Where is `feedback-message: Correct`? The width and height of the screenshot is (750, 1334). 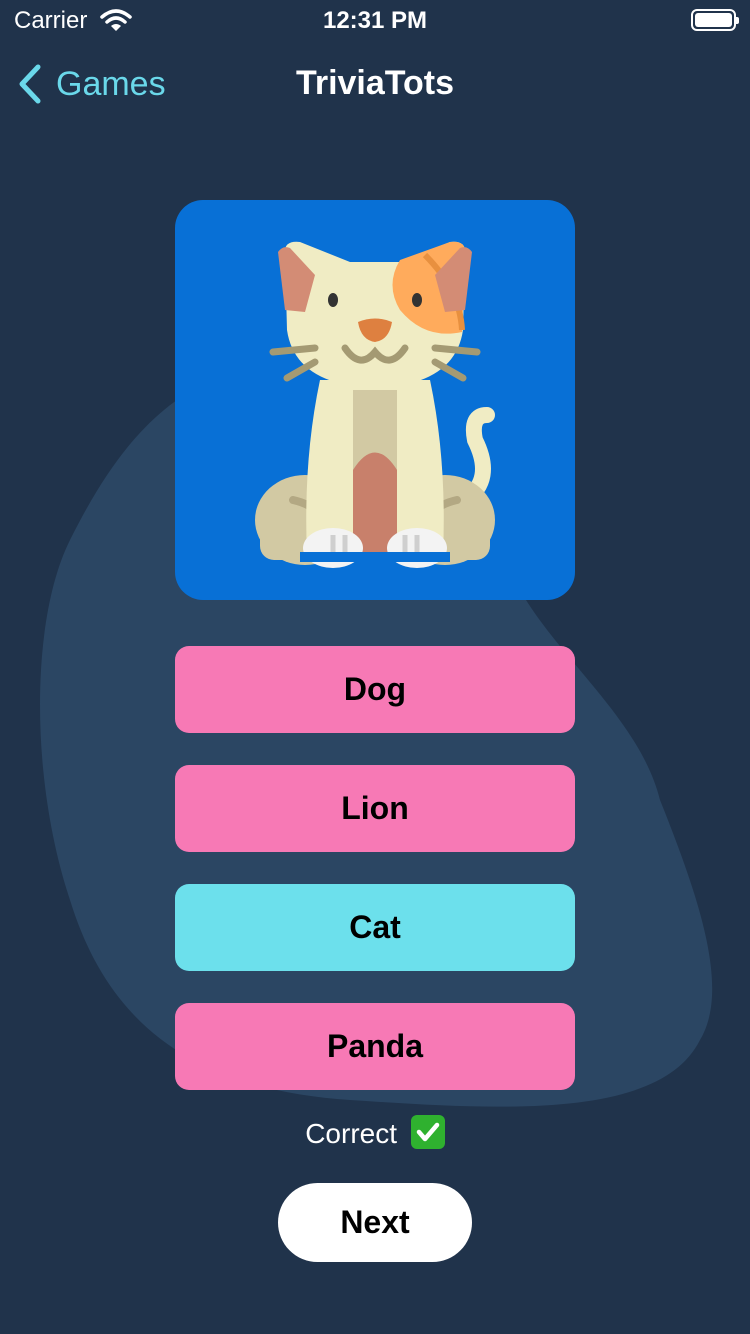
feedback-message: Correct is located at coordinates (375, 1132).